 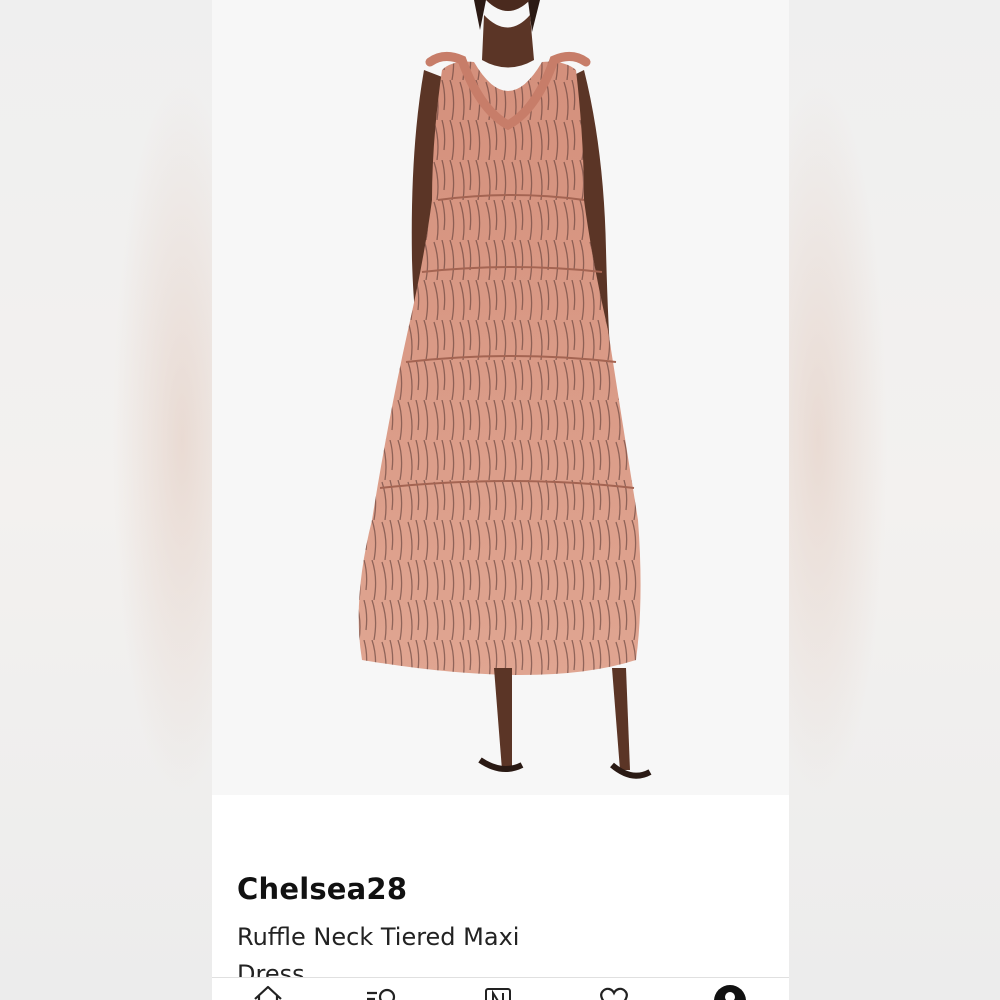 I want to click on nordstrom-n-icon, so click(x=498, y=994).